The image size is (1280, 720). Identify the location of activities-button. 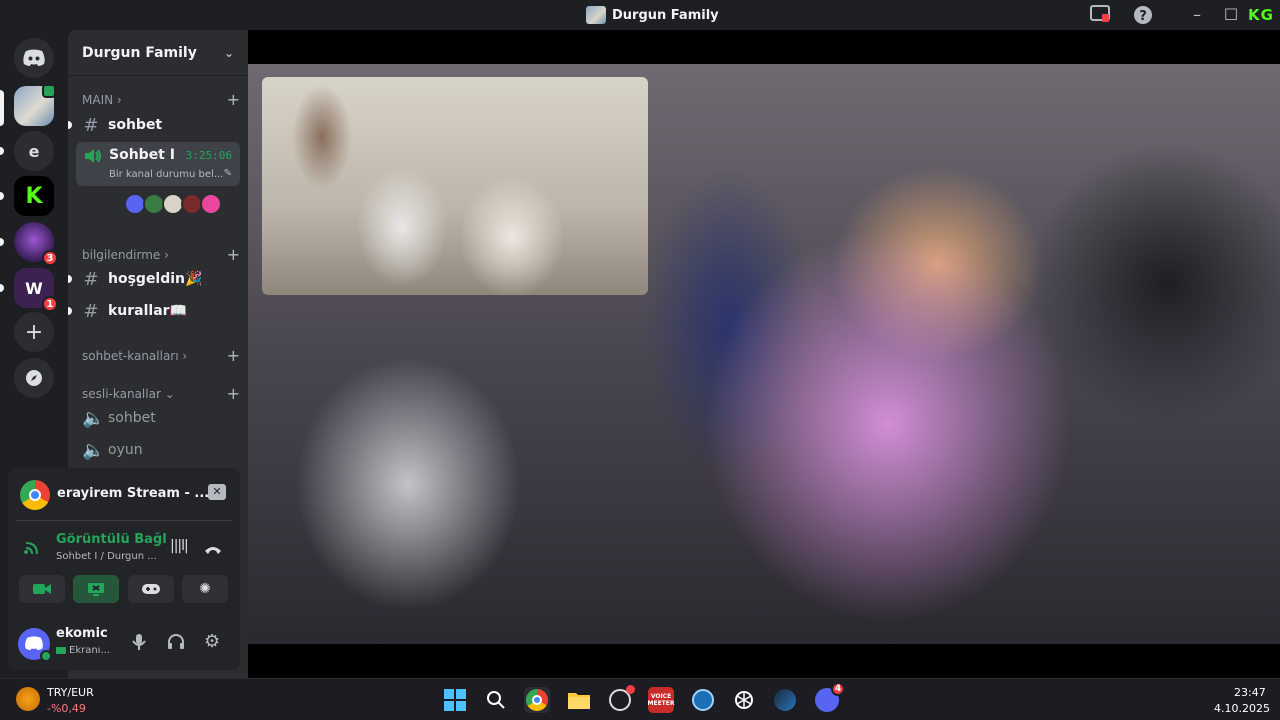
(151, 589).